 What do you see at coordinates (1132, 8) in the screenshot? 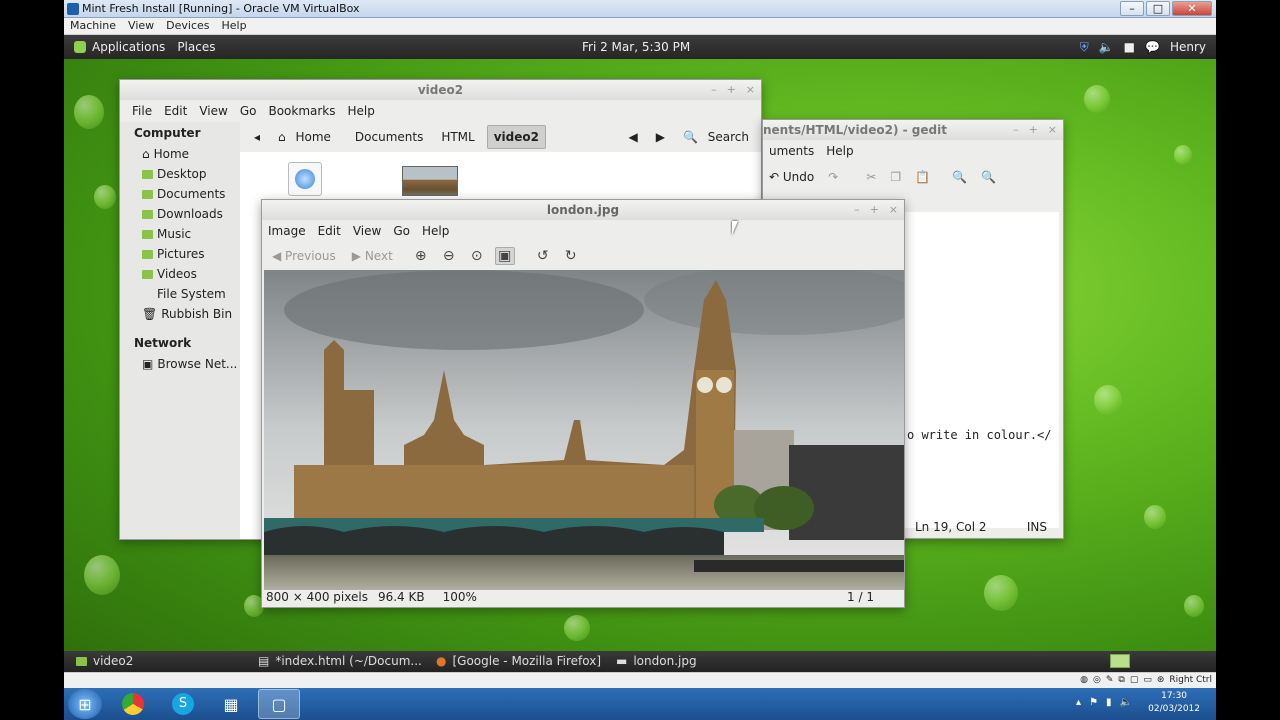
I see `minimize-button: –` at bounding box center [1132, 8].